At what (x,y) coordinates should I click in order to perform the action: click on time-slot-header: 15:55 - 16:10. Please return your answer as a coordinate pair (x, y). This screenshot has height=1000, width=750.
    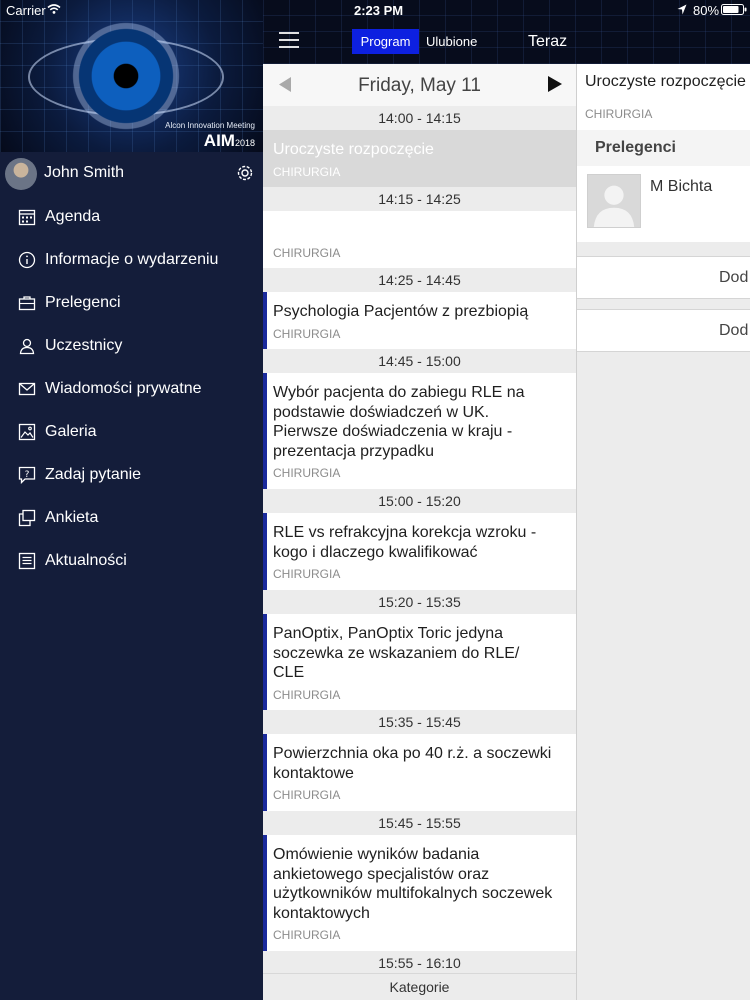
    Looking at the image, I should click on (419, 963).